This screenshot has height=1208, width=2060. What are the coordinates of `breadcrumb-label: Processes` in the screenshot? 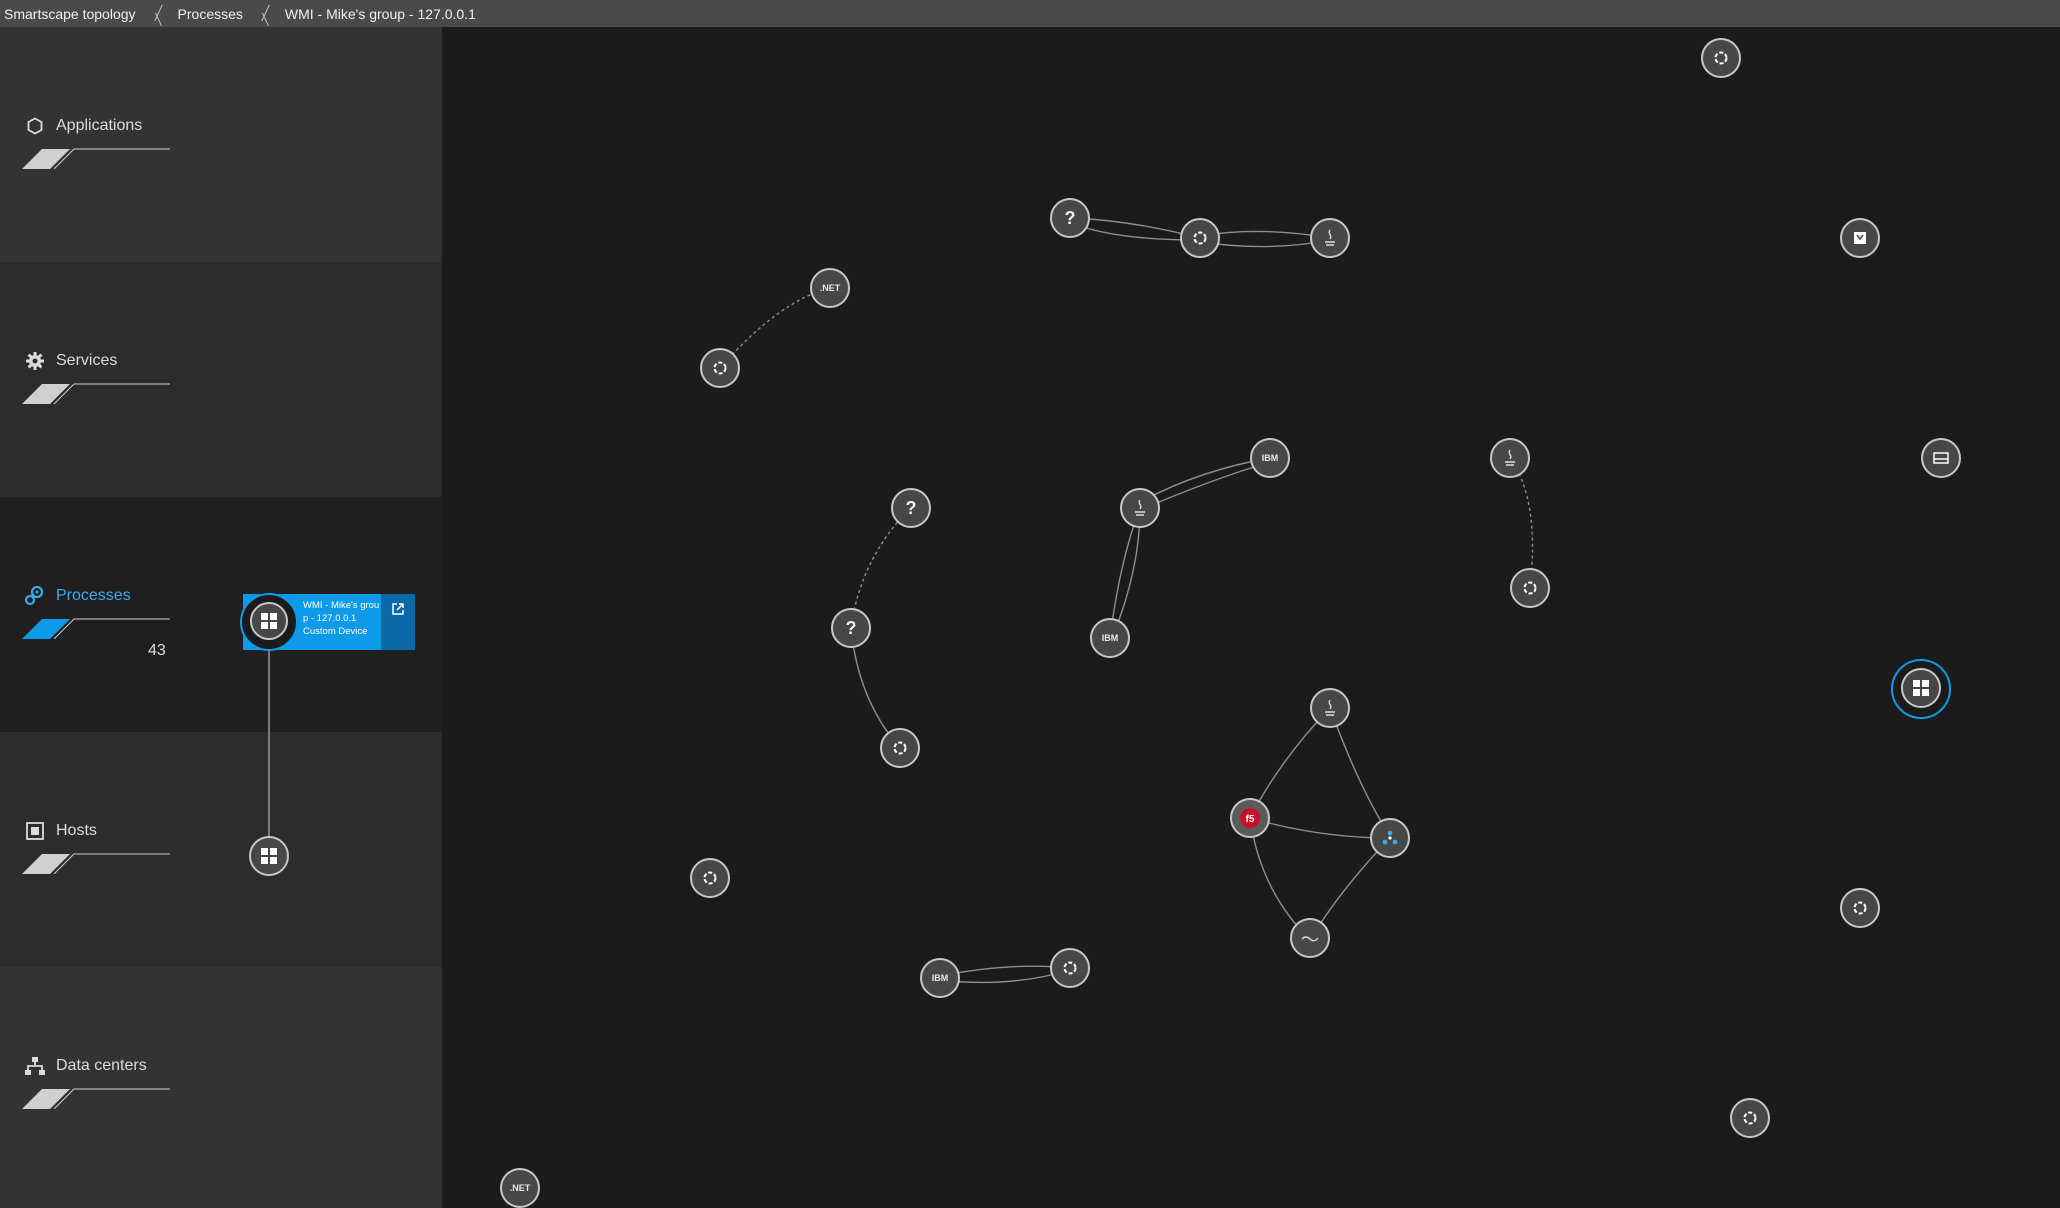 It's located at (210, 13).